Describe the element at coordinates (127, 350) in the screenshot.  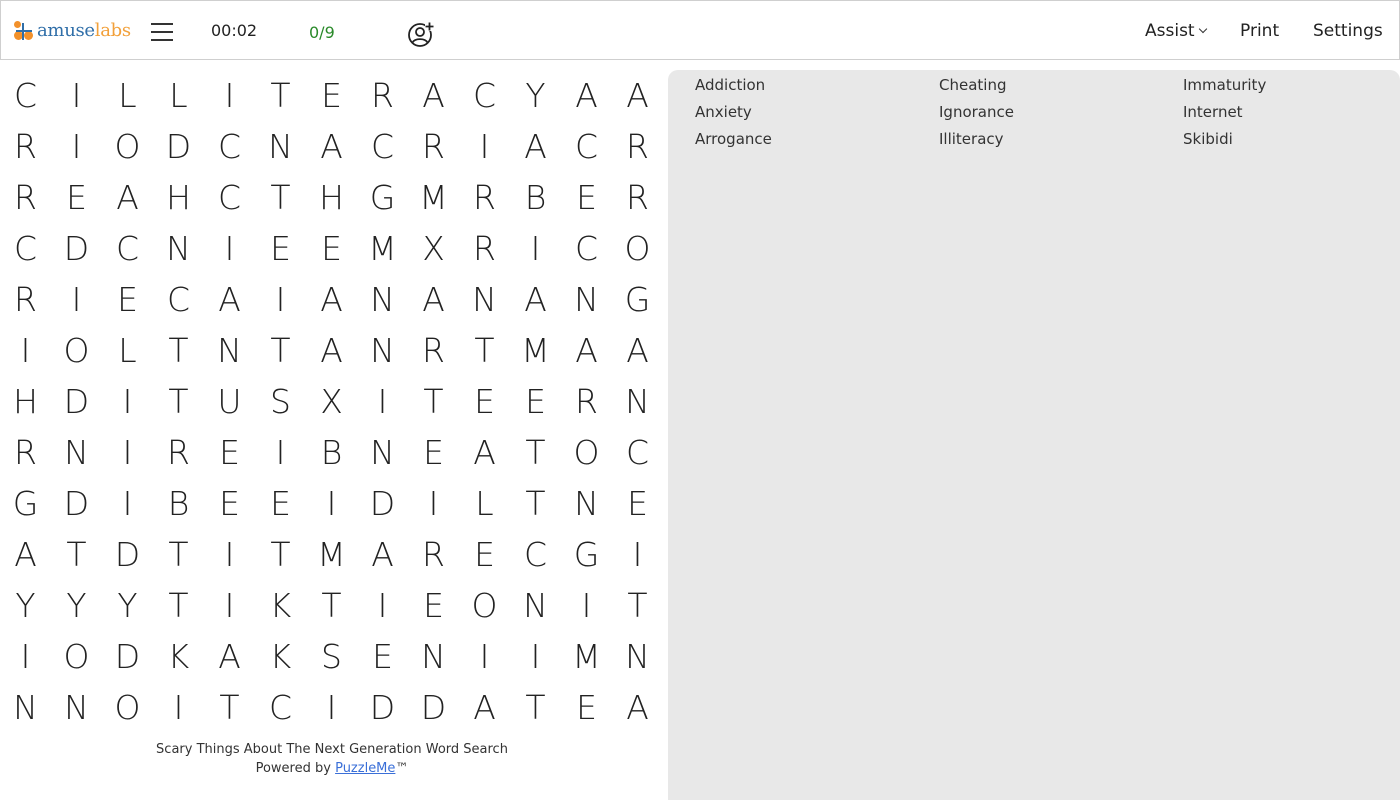
I see `grid-cell: L` at that location.